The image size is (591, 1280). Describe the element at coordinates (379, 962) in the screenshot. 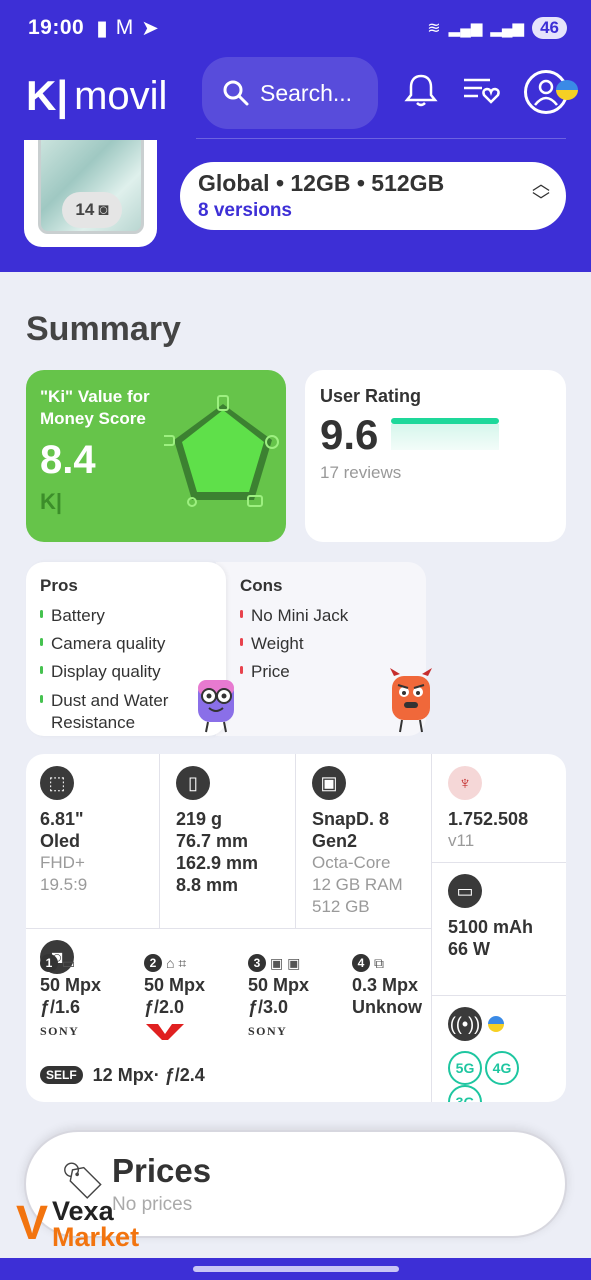

I see `depth-lens-icon: ⧉` at that location.